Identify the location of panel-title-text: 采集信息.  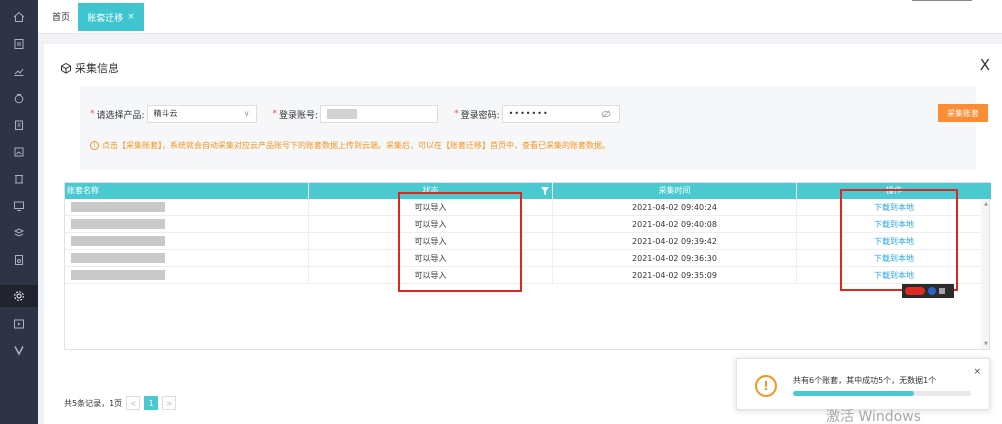
(97, 68).